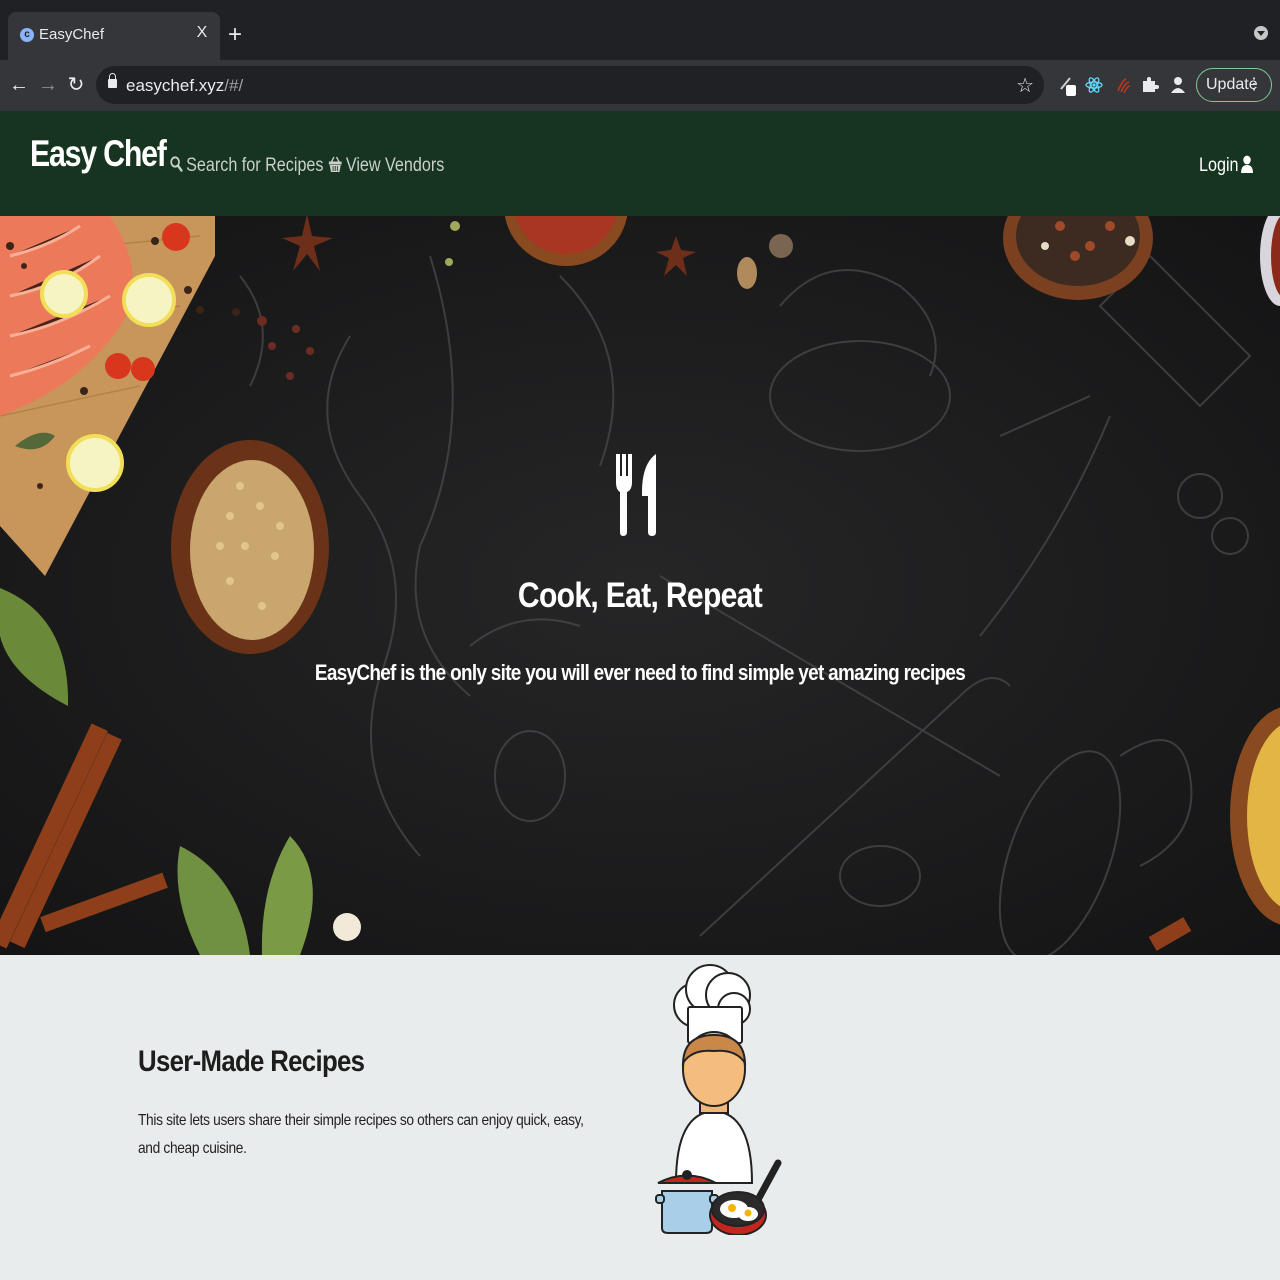  Describe the element at coordinates (1150, 85) in the screenshot. I see `puzzle-extensions-icon` at that location.